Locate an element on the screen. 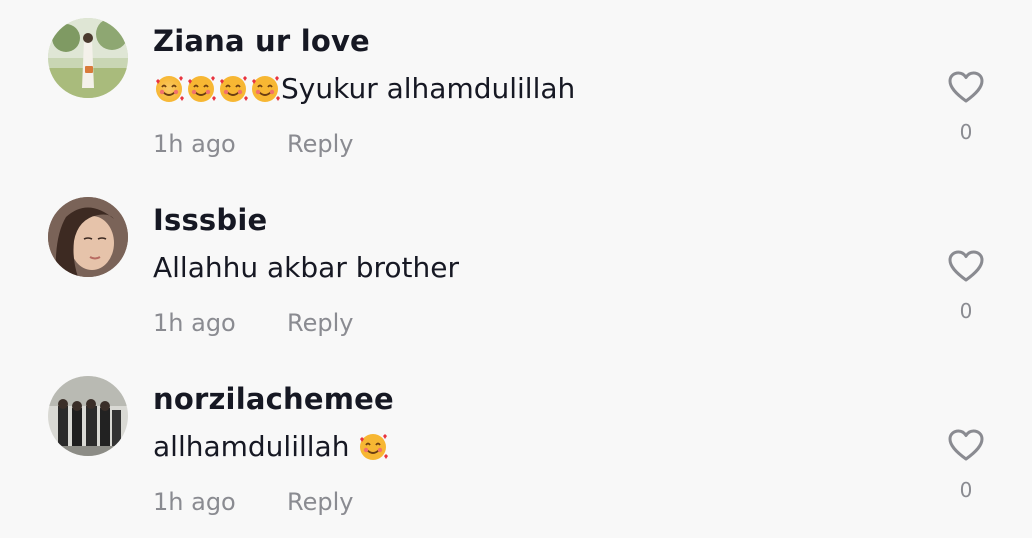 This screenshot has width=1032, height=538. comment-text-row: Syukur alhamdulillah is located at coordinates (364, 88).